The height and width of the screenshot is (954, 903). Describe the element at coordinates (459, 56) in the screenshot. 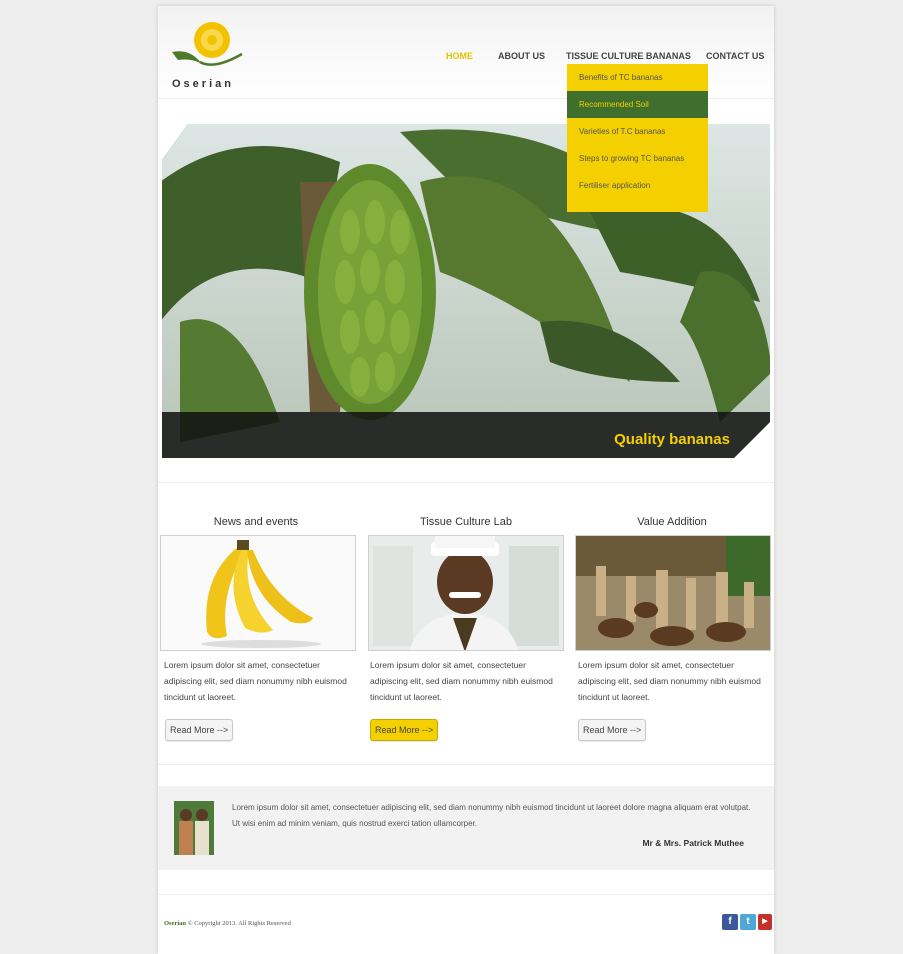

I see `nav-home: HOME` at that location.